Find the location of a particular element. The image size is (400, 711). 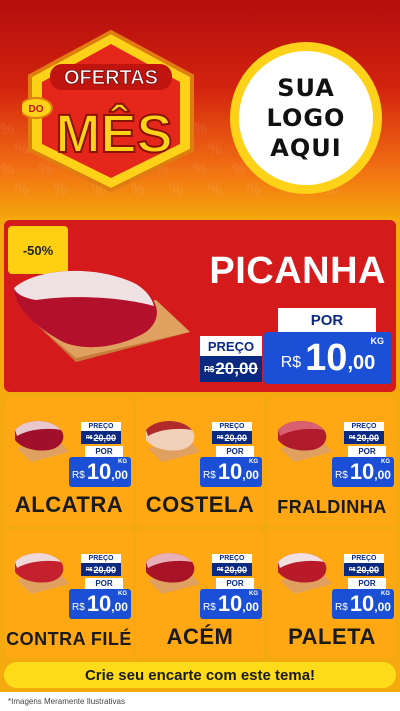

badge-do-text: DO is located at coordinates (36, 109).